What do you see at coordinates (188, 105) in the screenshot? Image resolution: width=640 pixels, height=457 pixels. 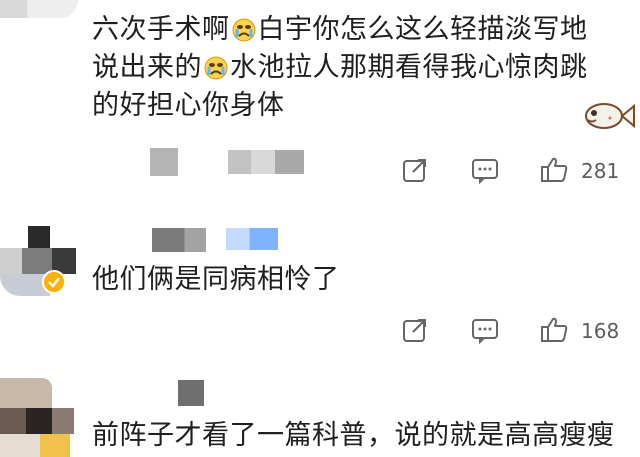 I see `comment-1-line-3: 的好担心你身体` at bounding box center [188, 105].